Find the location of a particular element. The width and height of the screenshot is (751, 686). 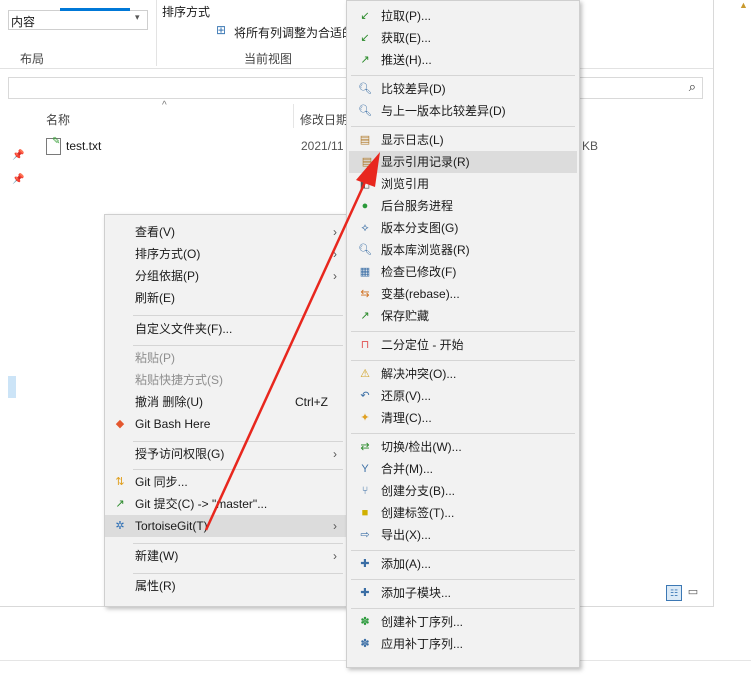

arrow-shaft is located at coordinates (286, 355).